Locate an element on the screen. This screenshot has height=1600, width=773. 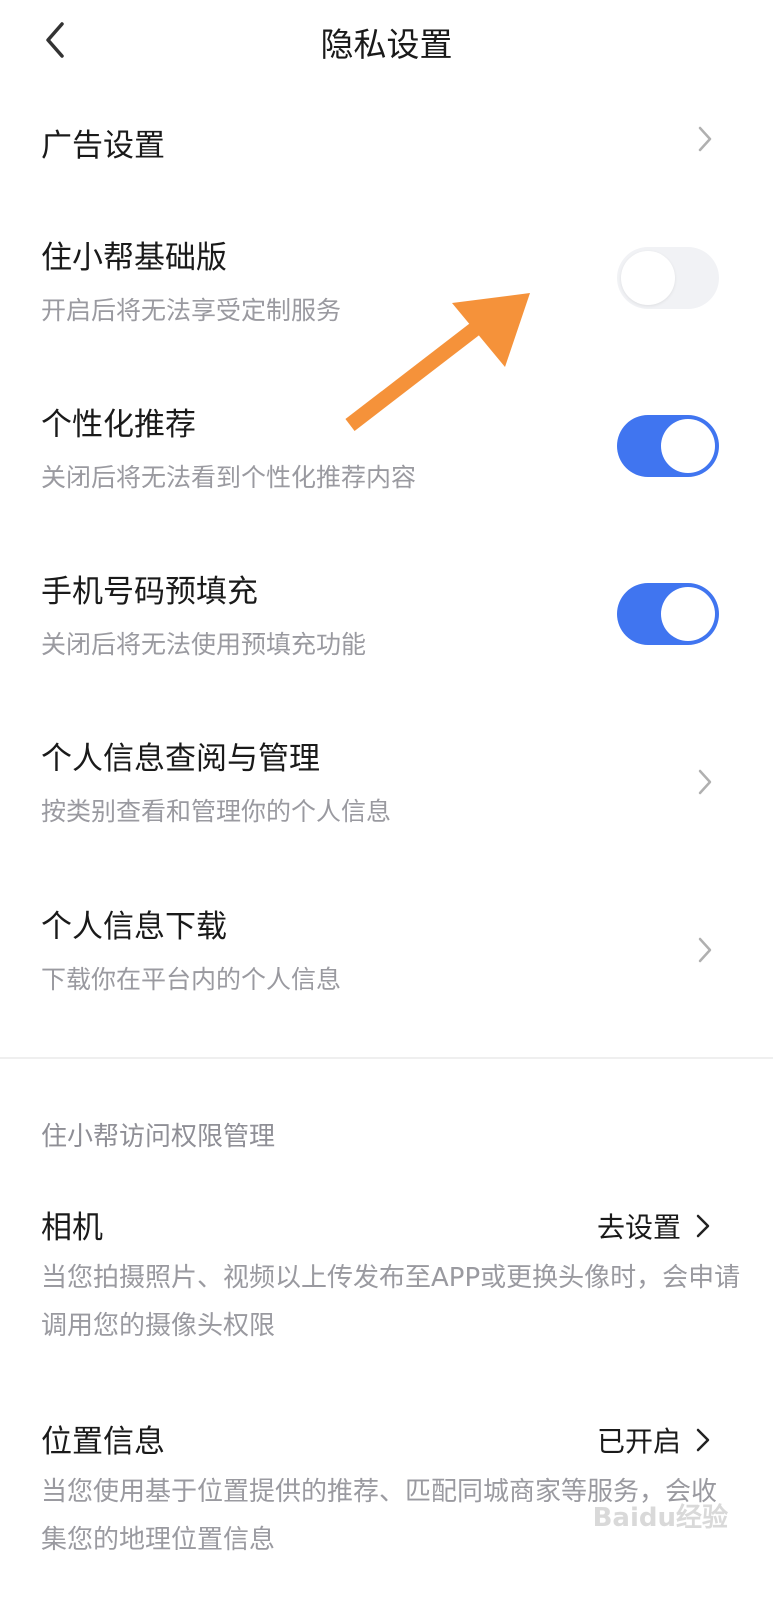
setting-row-phone-prefill: 手机号码预填充 关闭后将无法使用预填充功能 is located at coordinates (386, 609).